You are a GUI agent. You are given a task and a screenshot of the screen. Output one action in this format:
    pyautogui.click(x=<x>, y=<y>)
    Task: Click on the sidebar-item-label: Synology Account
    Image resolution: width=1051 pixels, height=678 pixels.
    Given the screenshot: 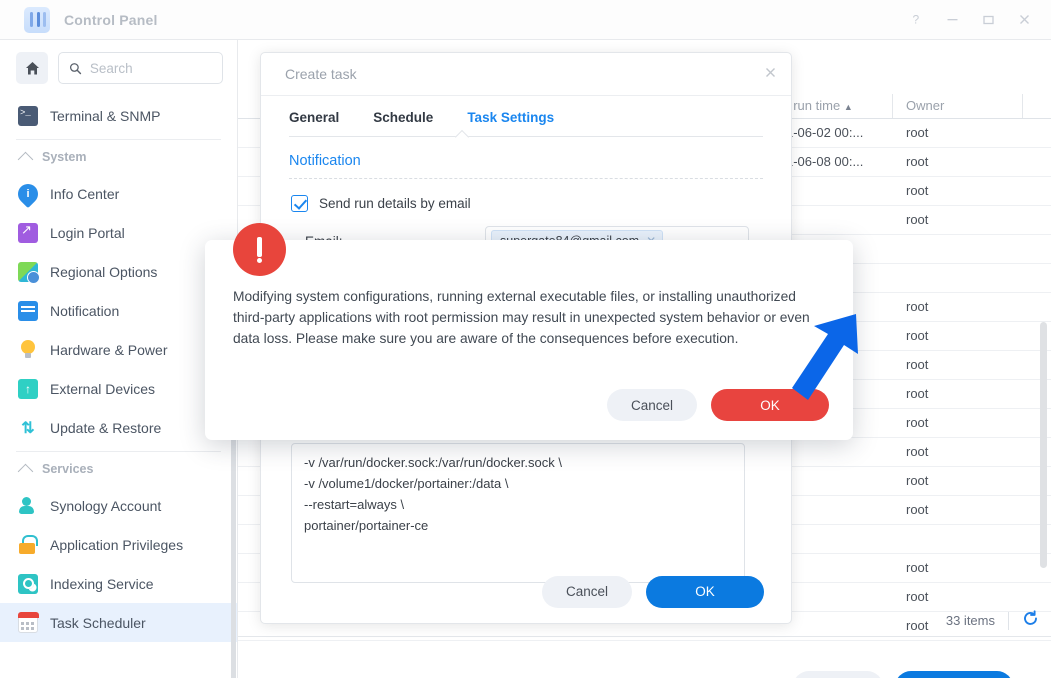 What is the action you would take?
    pyautogui.click(x=106, y=505)
    